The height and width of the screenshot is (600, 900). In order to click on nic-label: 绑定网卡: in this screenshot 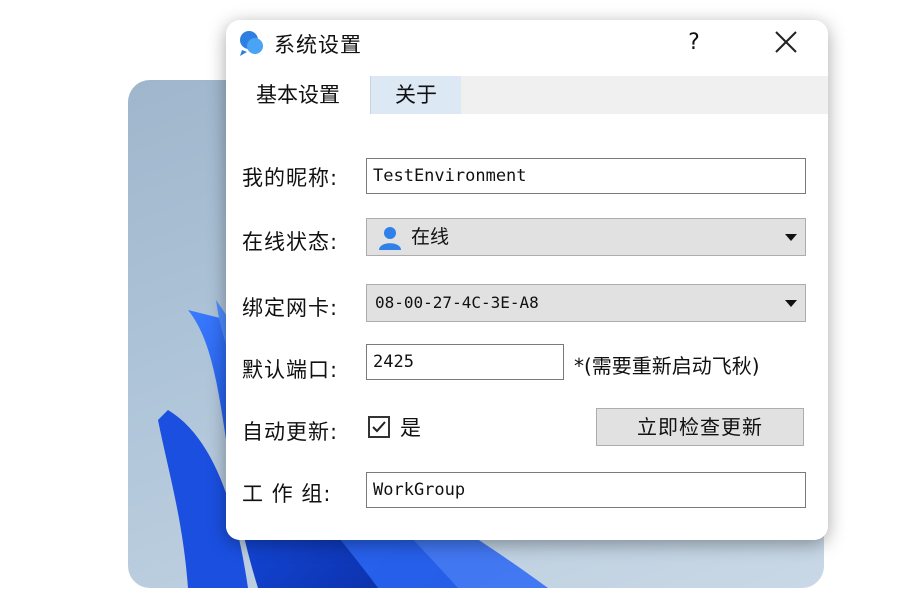, I will do `click(290, 308)`.